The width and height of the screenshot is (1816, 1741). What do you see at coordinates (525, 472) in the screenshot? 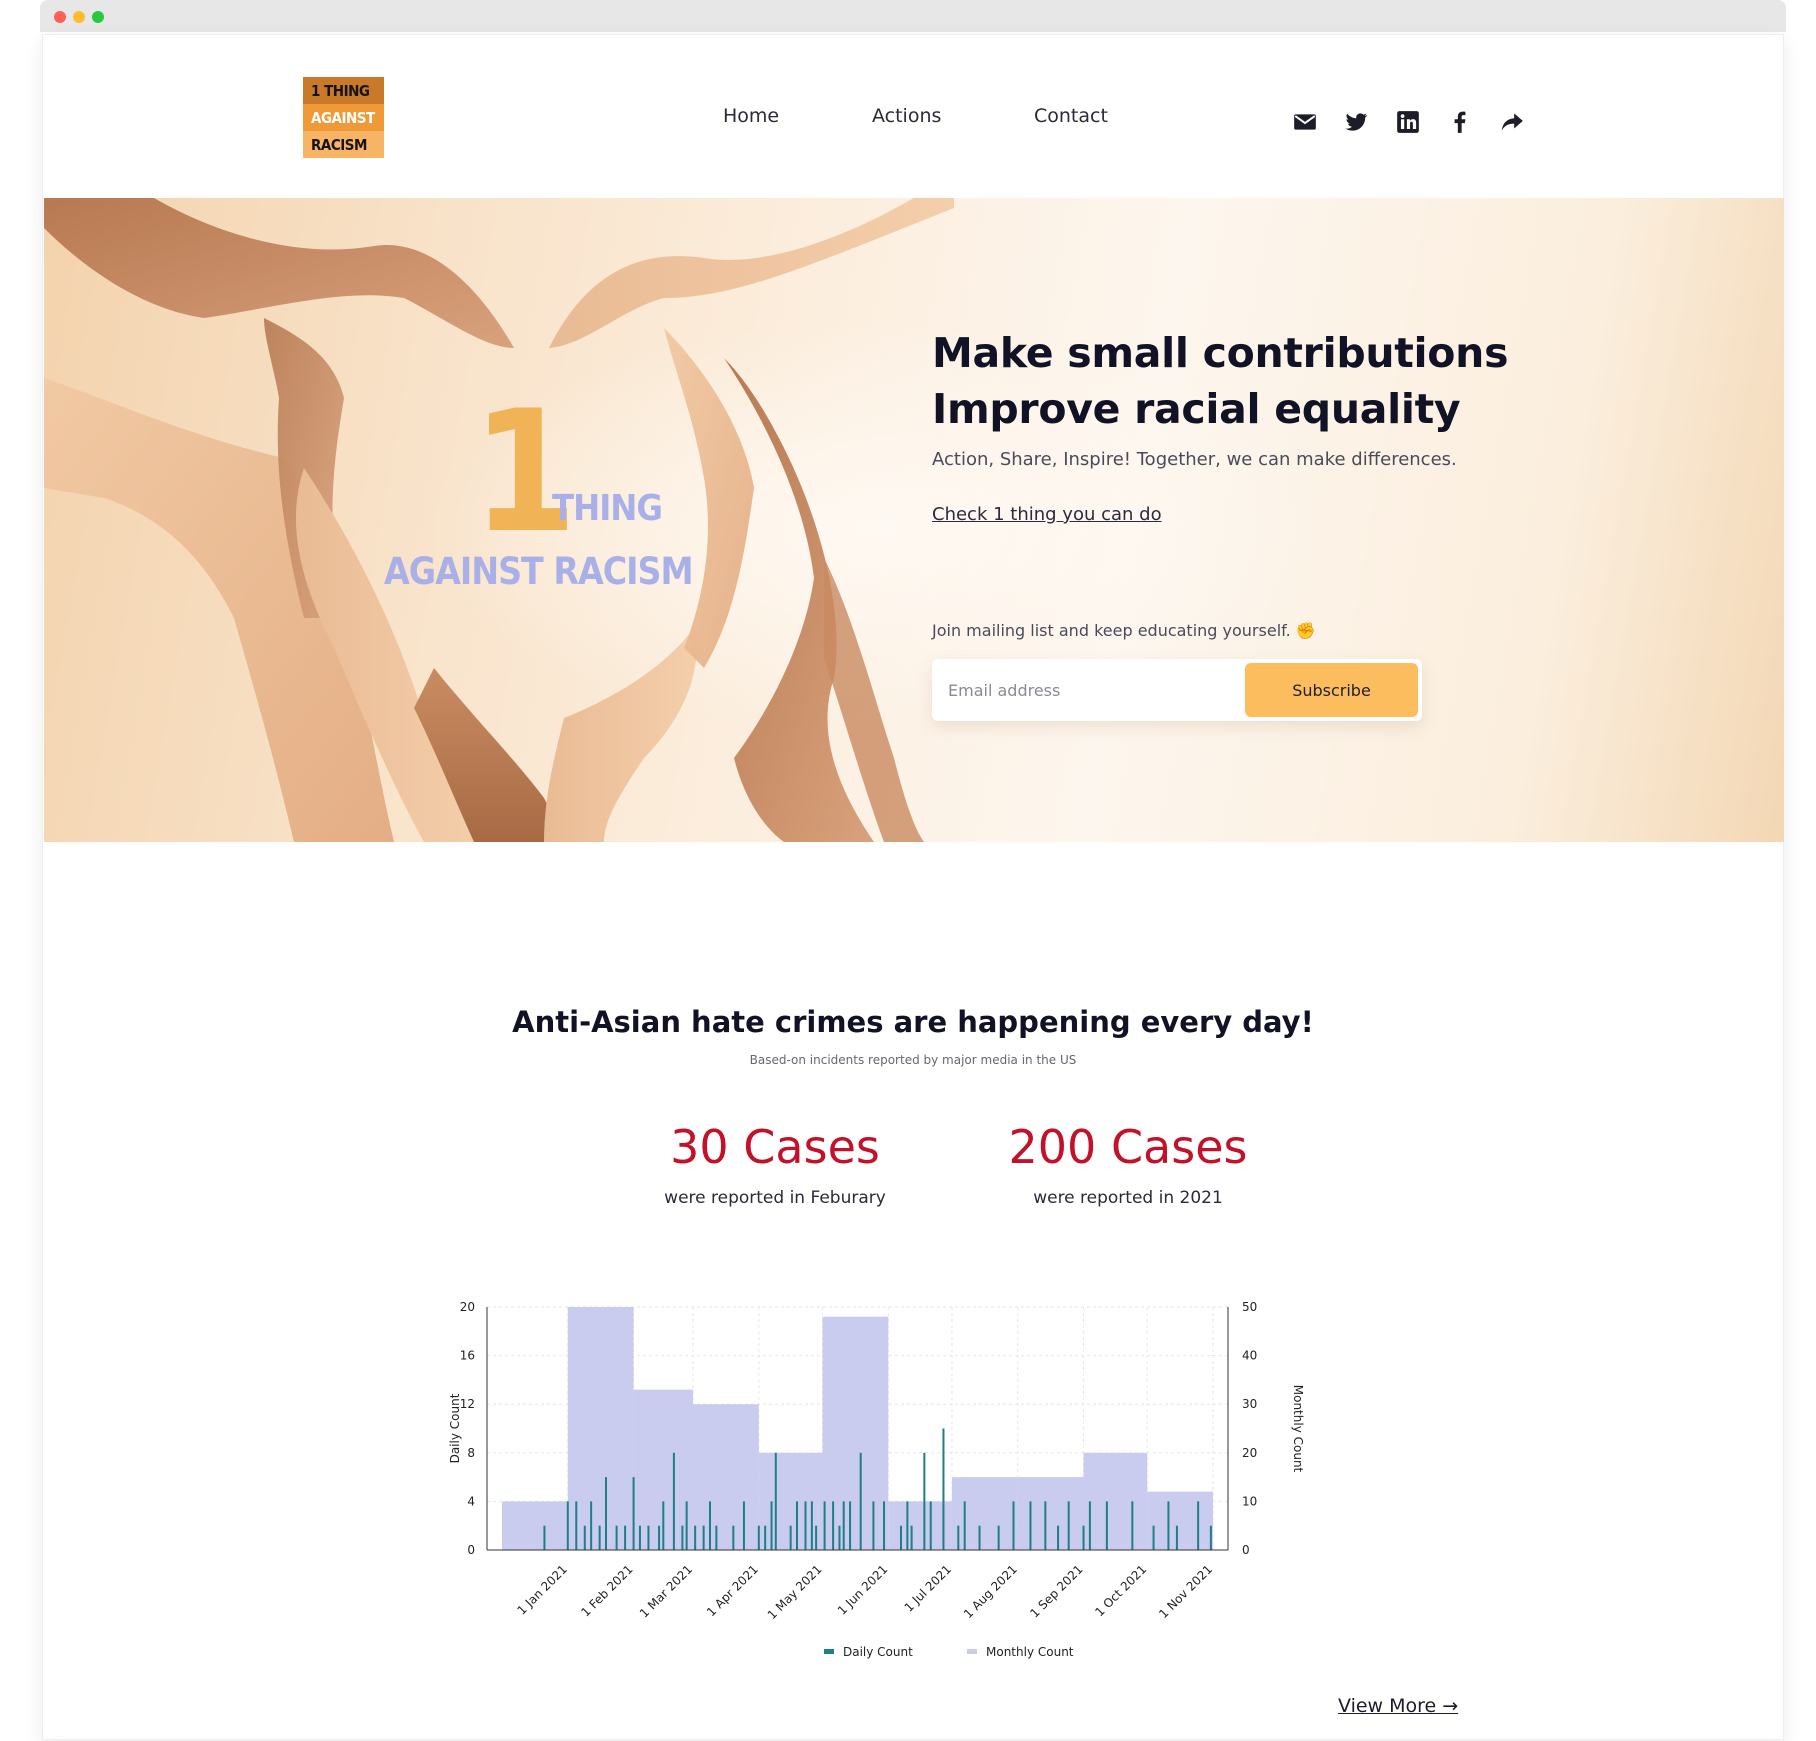
I see `hero-logo-number: 1` at bounding box center [525, 472].